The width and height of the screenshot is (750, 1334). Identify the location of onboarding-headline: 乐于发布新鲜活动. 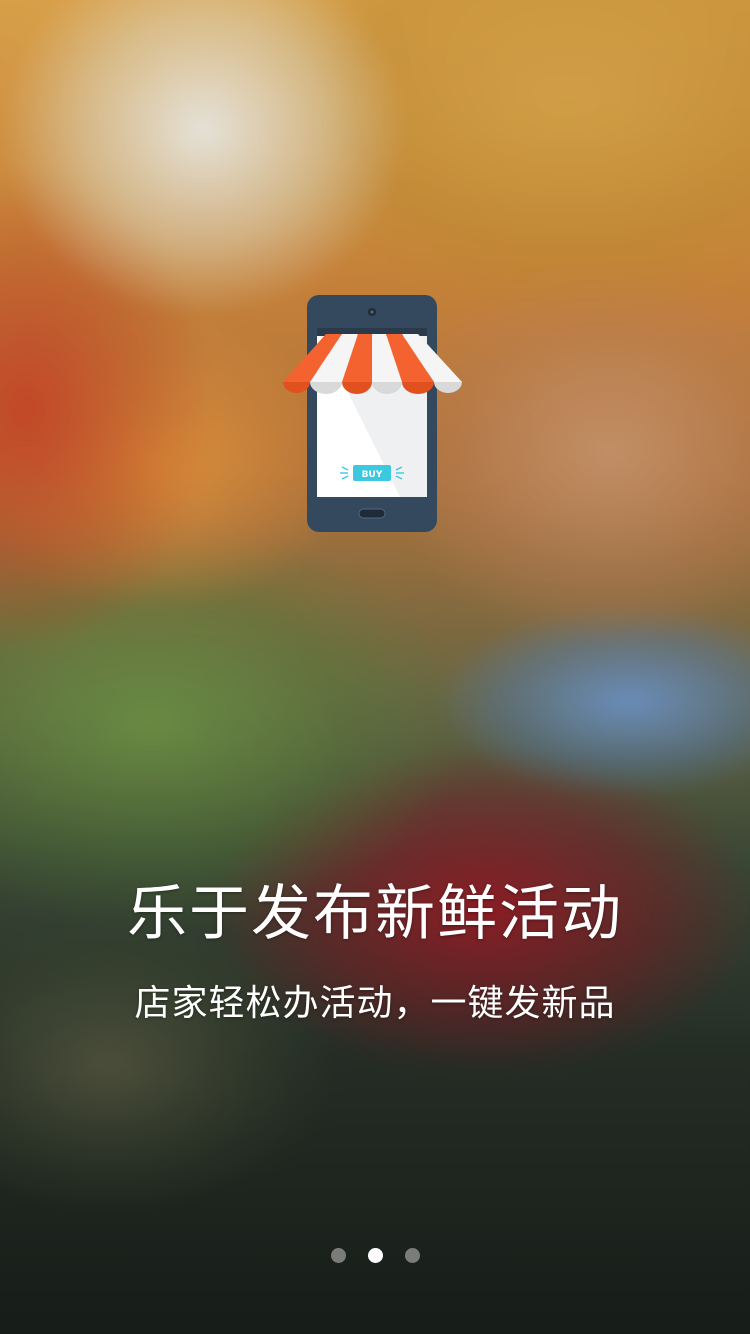
(375, 914).